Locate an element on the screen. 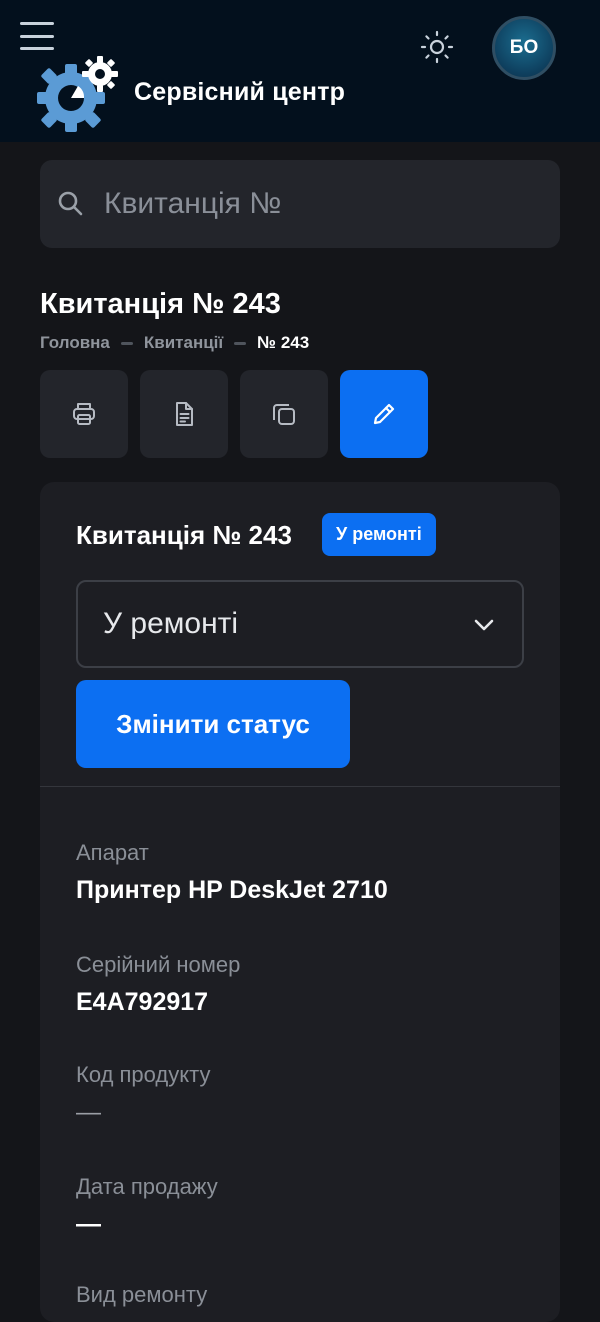  menu-icon is located at coordinates (37, 36).